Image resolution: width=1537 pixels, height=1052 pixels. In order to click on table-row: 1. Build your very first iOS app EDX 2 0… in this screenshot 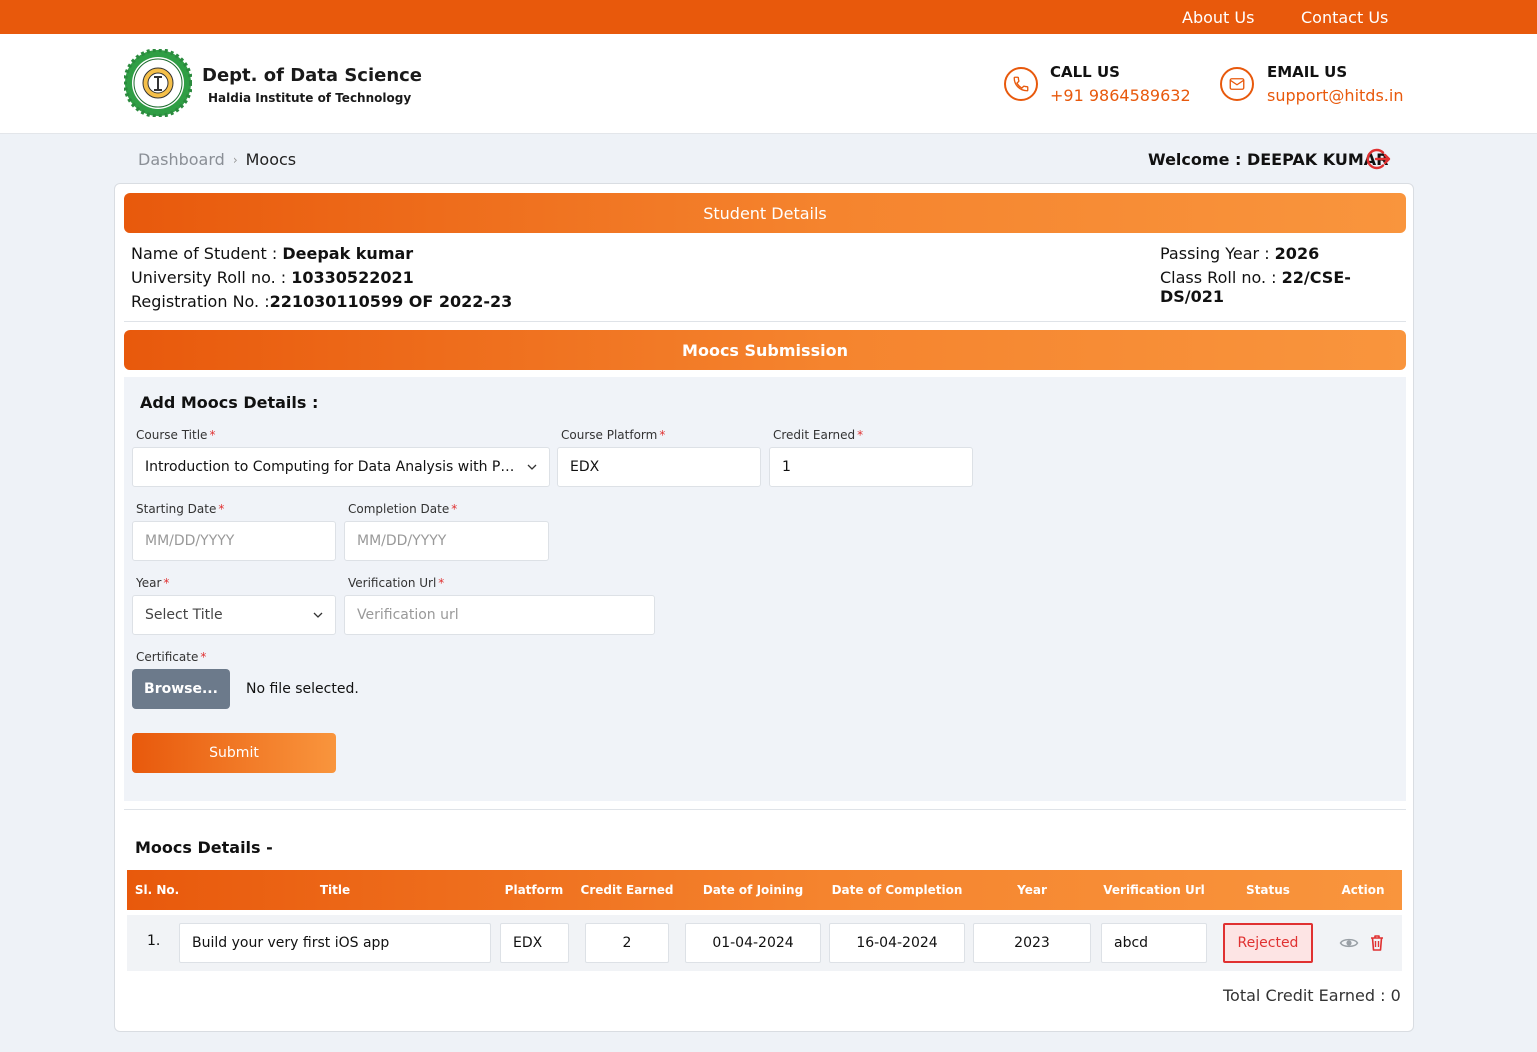, I will do `click(764, 943)`.